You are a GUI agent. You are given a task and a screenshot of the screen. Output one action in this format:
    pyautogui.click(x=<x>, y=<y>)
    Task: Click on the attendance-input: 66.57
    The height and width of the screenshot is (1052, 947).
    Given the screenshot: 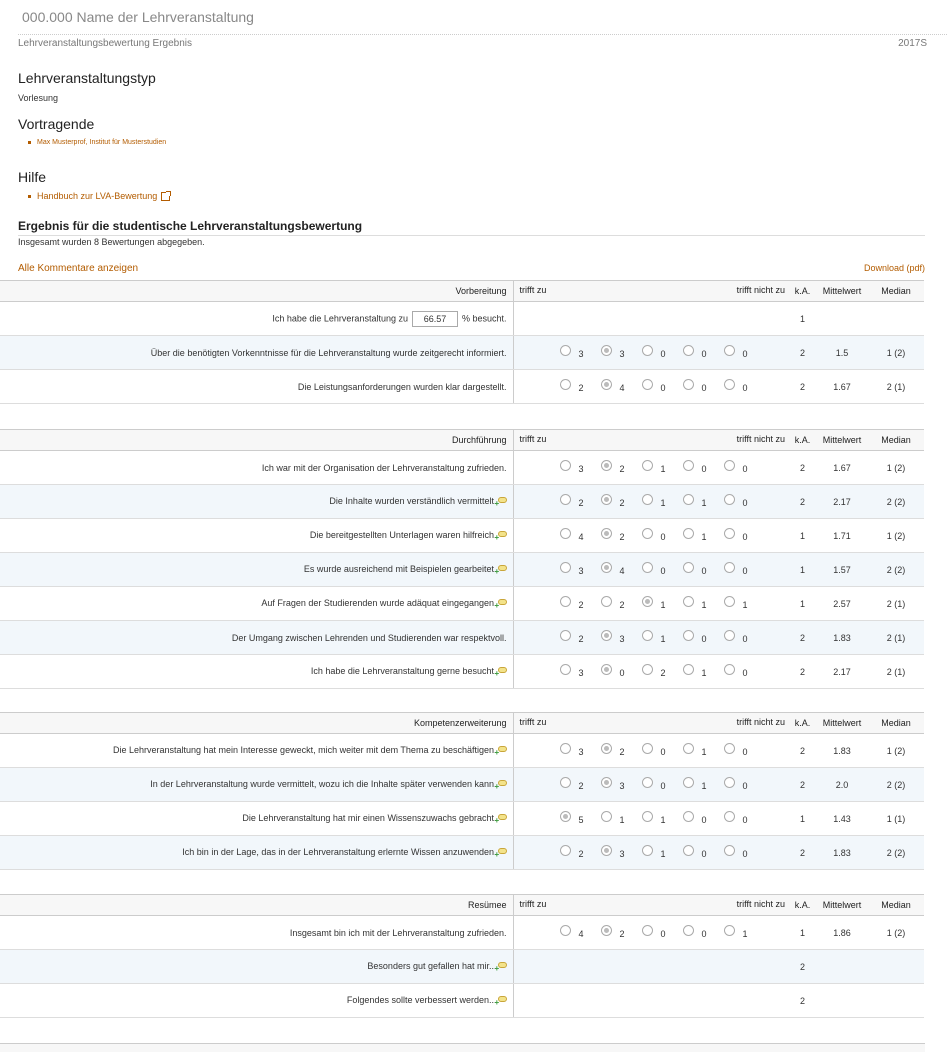 What is the action you would take?
    pyautogui.click(x=434, y=318)
    